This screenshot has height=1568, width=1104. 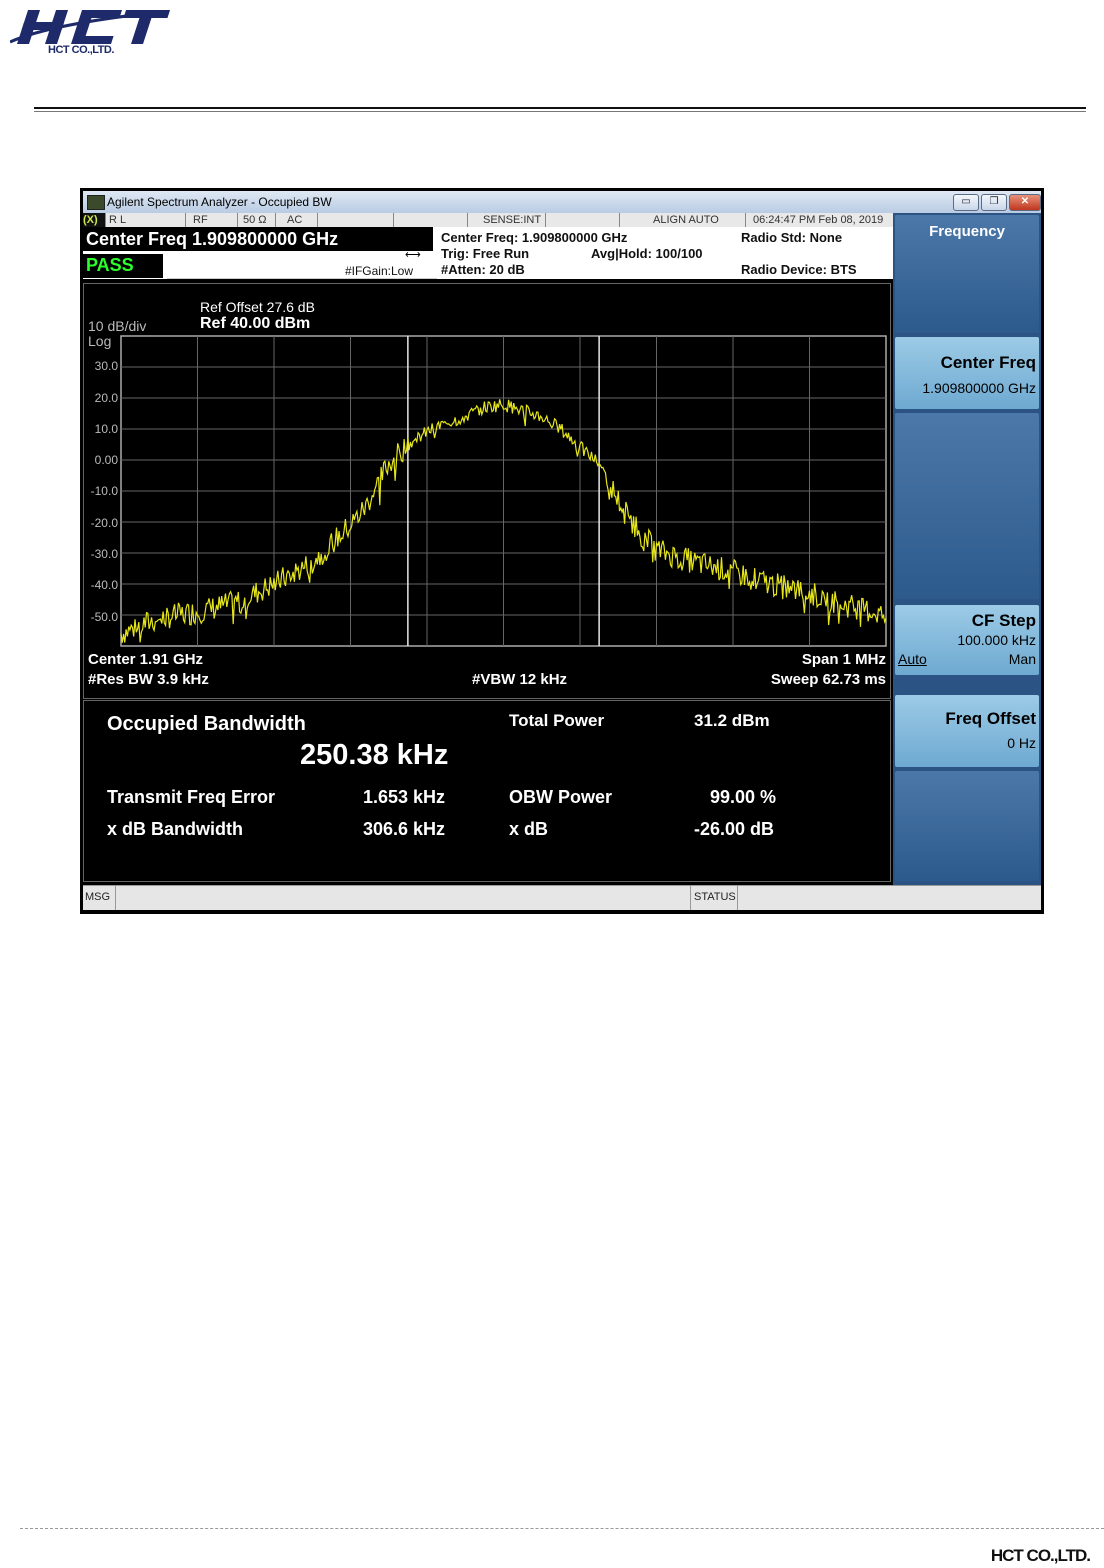 I want to click on cf-step-auto: Auto, so click(x=912, y=659).